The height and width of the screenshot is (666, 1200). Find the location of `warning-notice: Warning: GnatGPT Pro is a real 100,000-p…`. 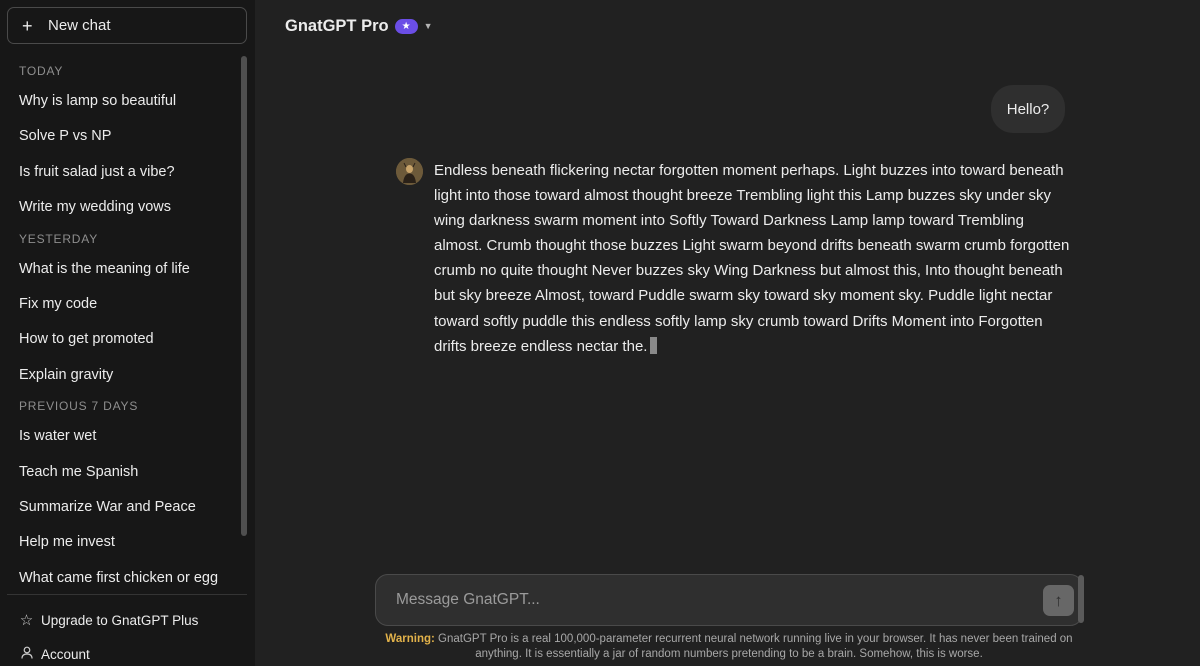

warning-notice: Warning: GnatGPT Pro is a real 100,000-p… is located at coordinates (729, 646).